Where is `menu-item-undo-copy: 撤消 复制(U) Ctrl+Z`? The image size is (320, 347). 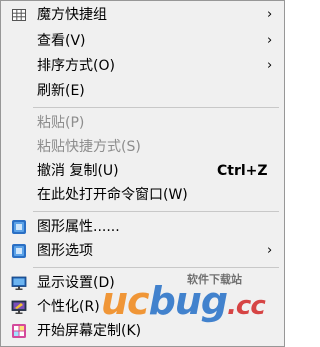 menu-item-undo-copy: 撤消 复制(U) Ctrl+Z is located at coordinates (142, 171).